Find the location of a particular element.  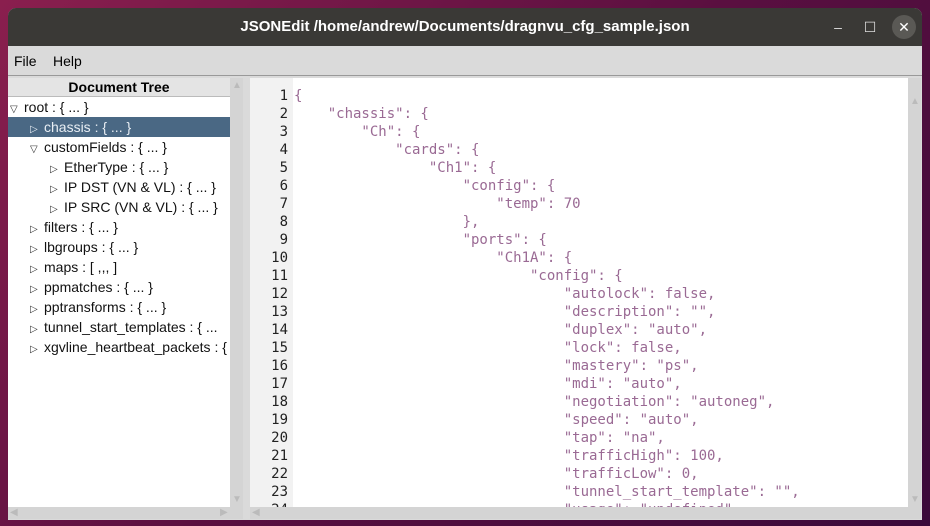

line-number: 14 is located at coordinates (279, 330).